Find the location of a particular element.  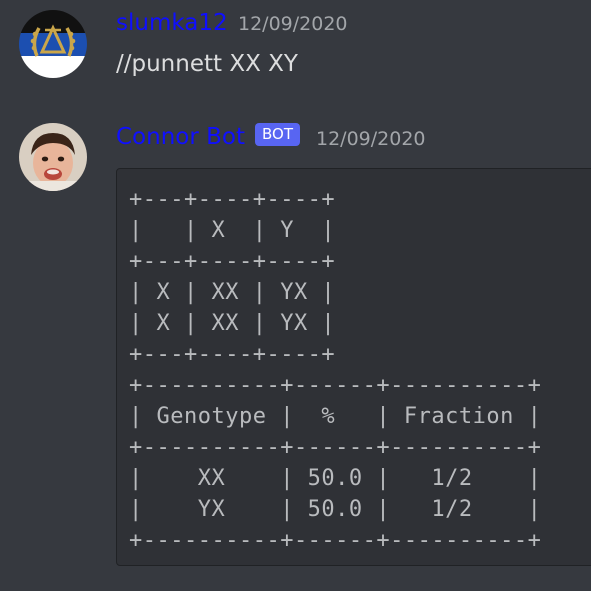

message-text: //punnett XX XY is located at coordinates (207, 64).